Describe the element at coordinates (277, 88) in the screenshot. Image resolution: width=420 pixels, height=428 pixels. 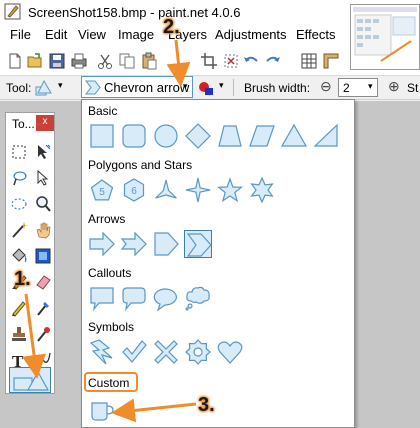
I see `brush-width-label: Brush width:` at that location.